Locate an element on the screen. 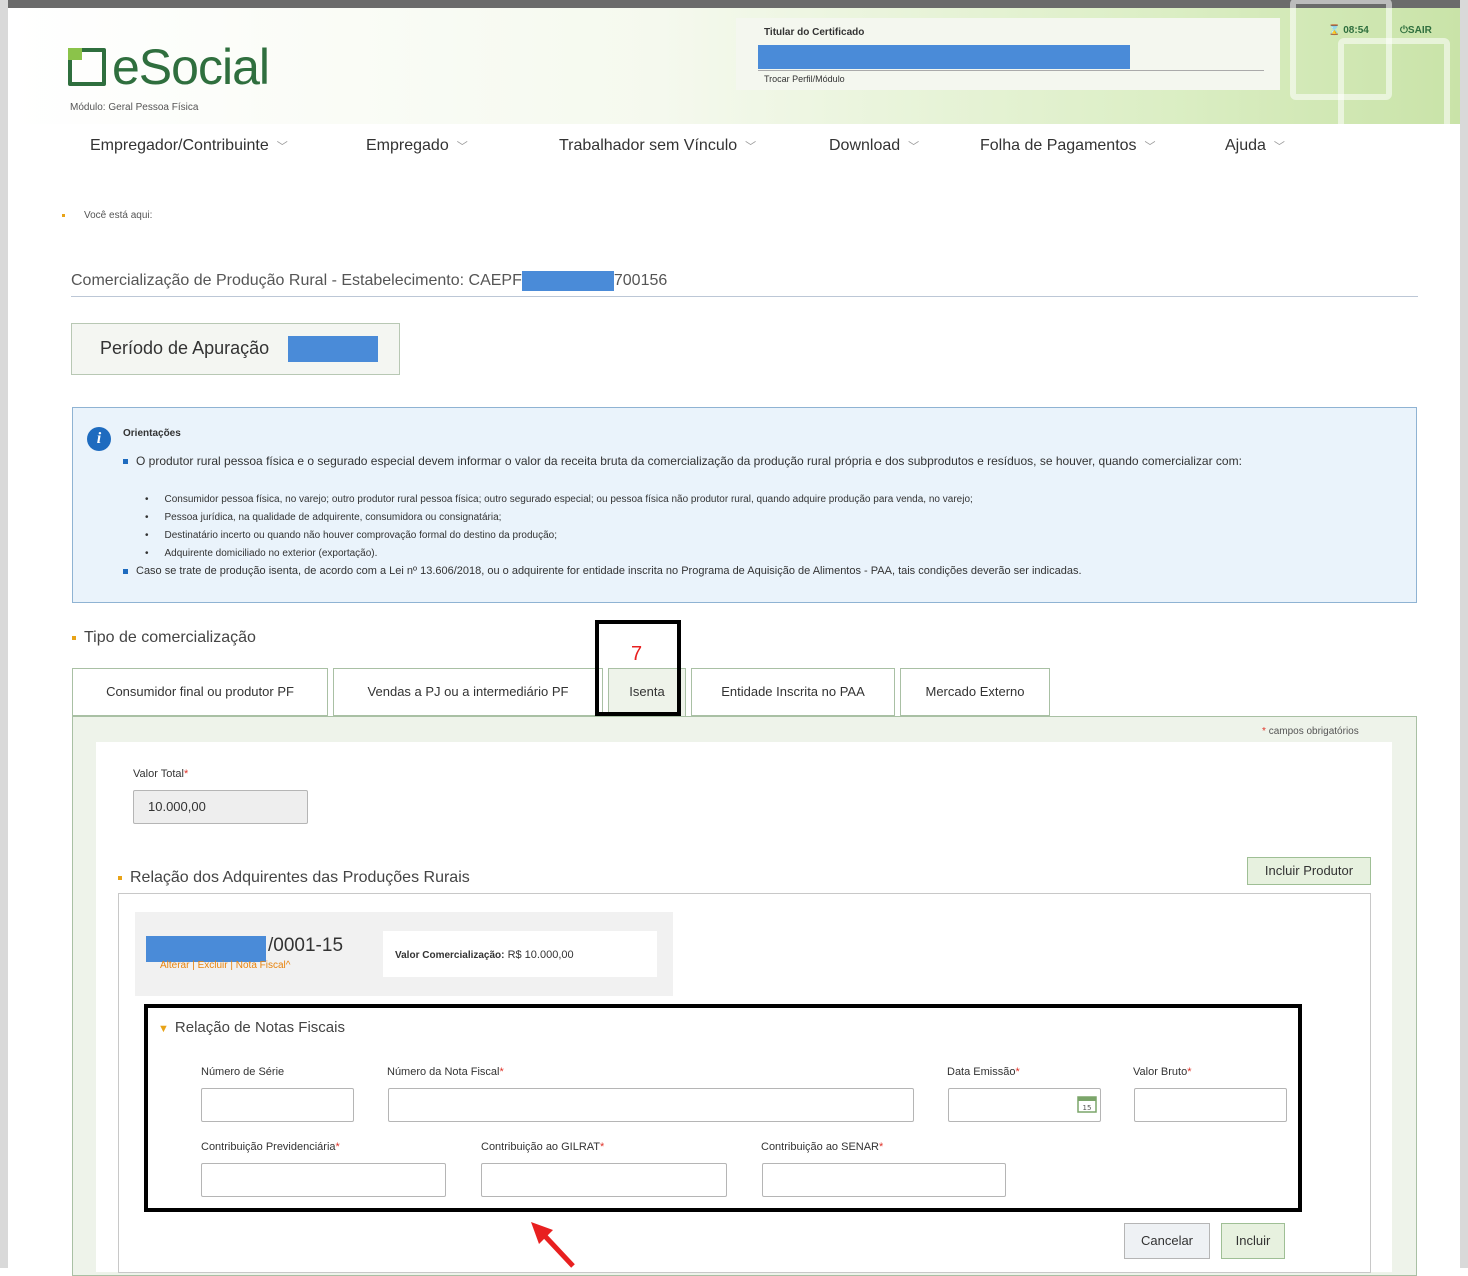  calendar-day: 15 is located at coordinates (1087, 1108).